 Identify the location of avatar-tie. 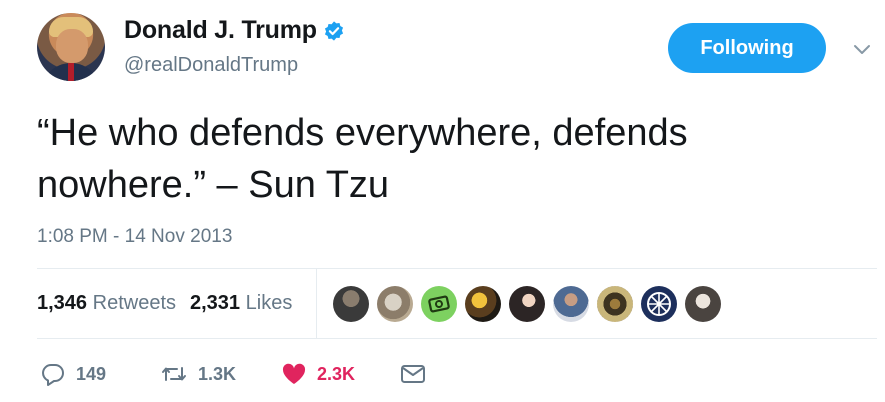
(71, 72).